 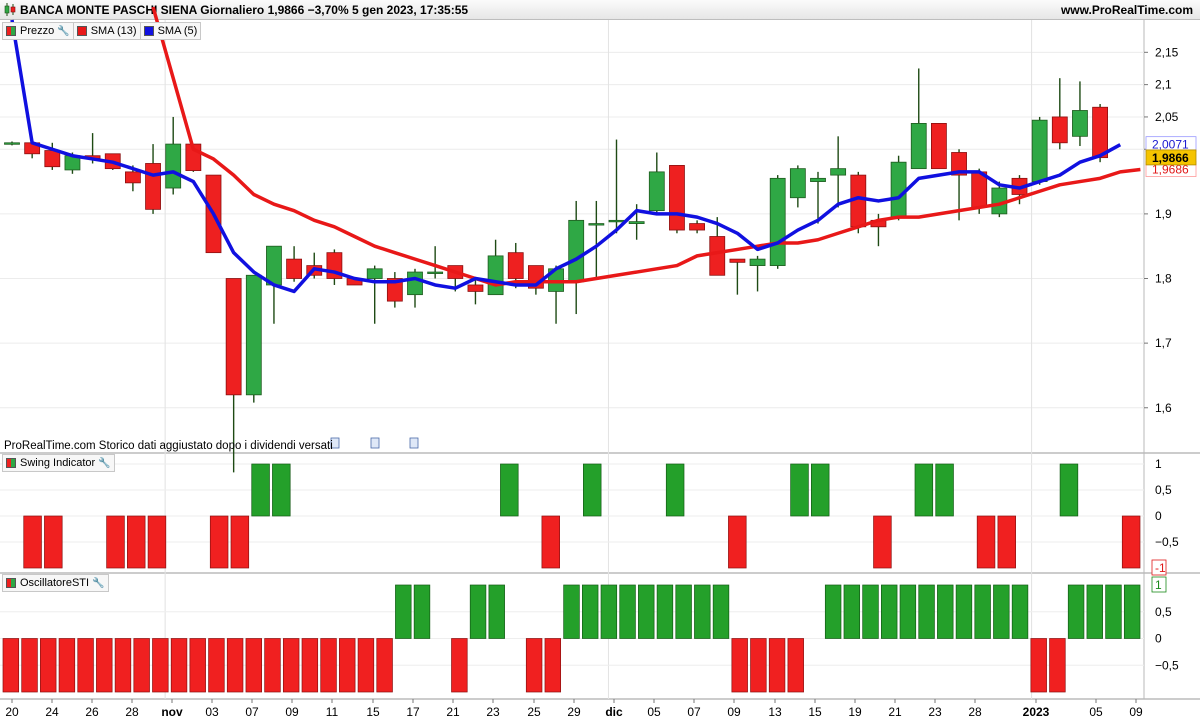 What do you see at coordinates (81, 31) in the screenshot?
I see `sma13-swatch` at bounding box center [81, 31].